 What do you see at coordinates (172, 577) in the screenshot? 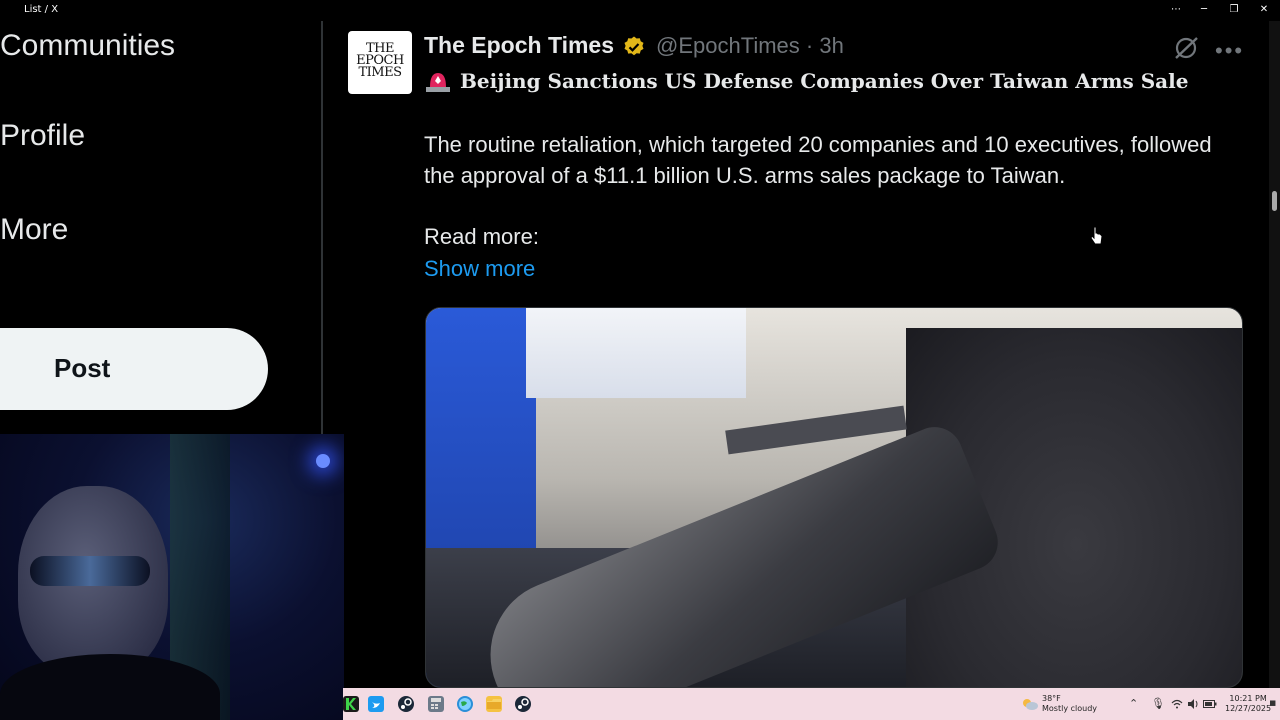
I see `webcam-overlay` at bounding box center [172, 577].